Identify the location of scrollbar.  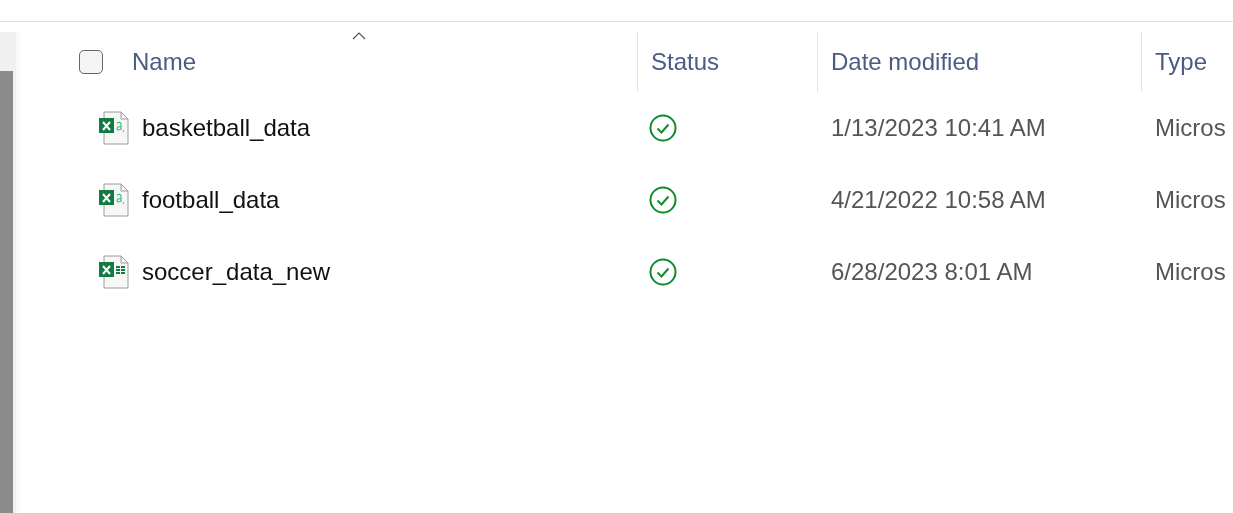
(6, 292).